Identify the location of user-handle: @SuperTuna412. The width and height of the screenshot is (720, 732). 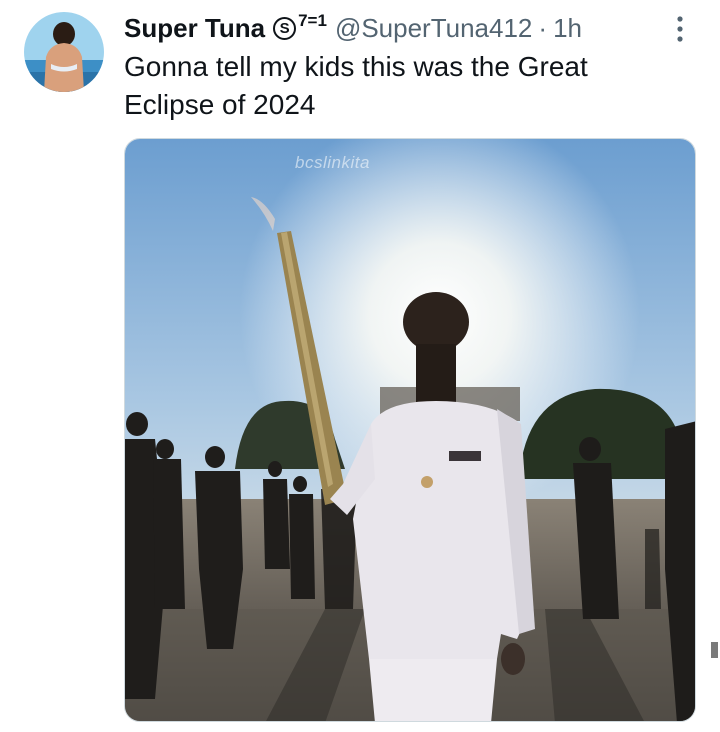
(433, 28).